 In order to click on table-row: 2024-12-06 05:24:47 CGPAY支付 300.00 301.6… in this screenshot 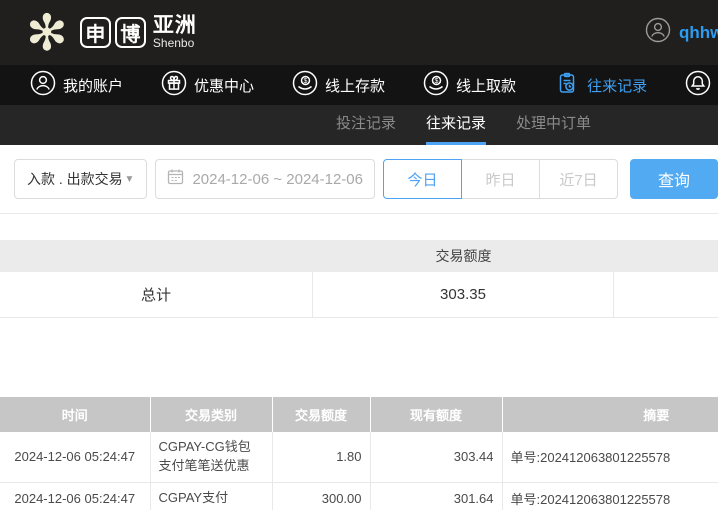, I will do `click(359, 496)`.